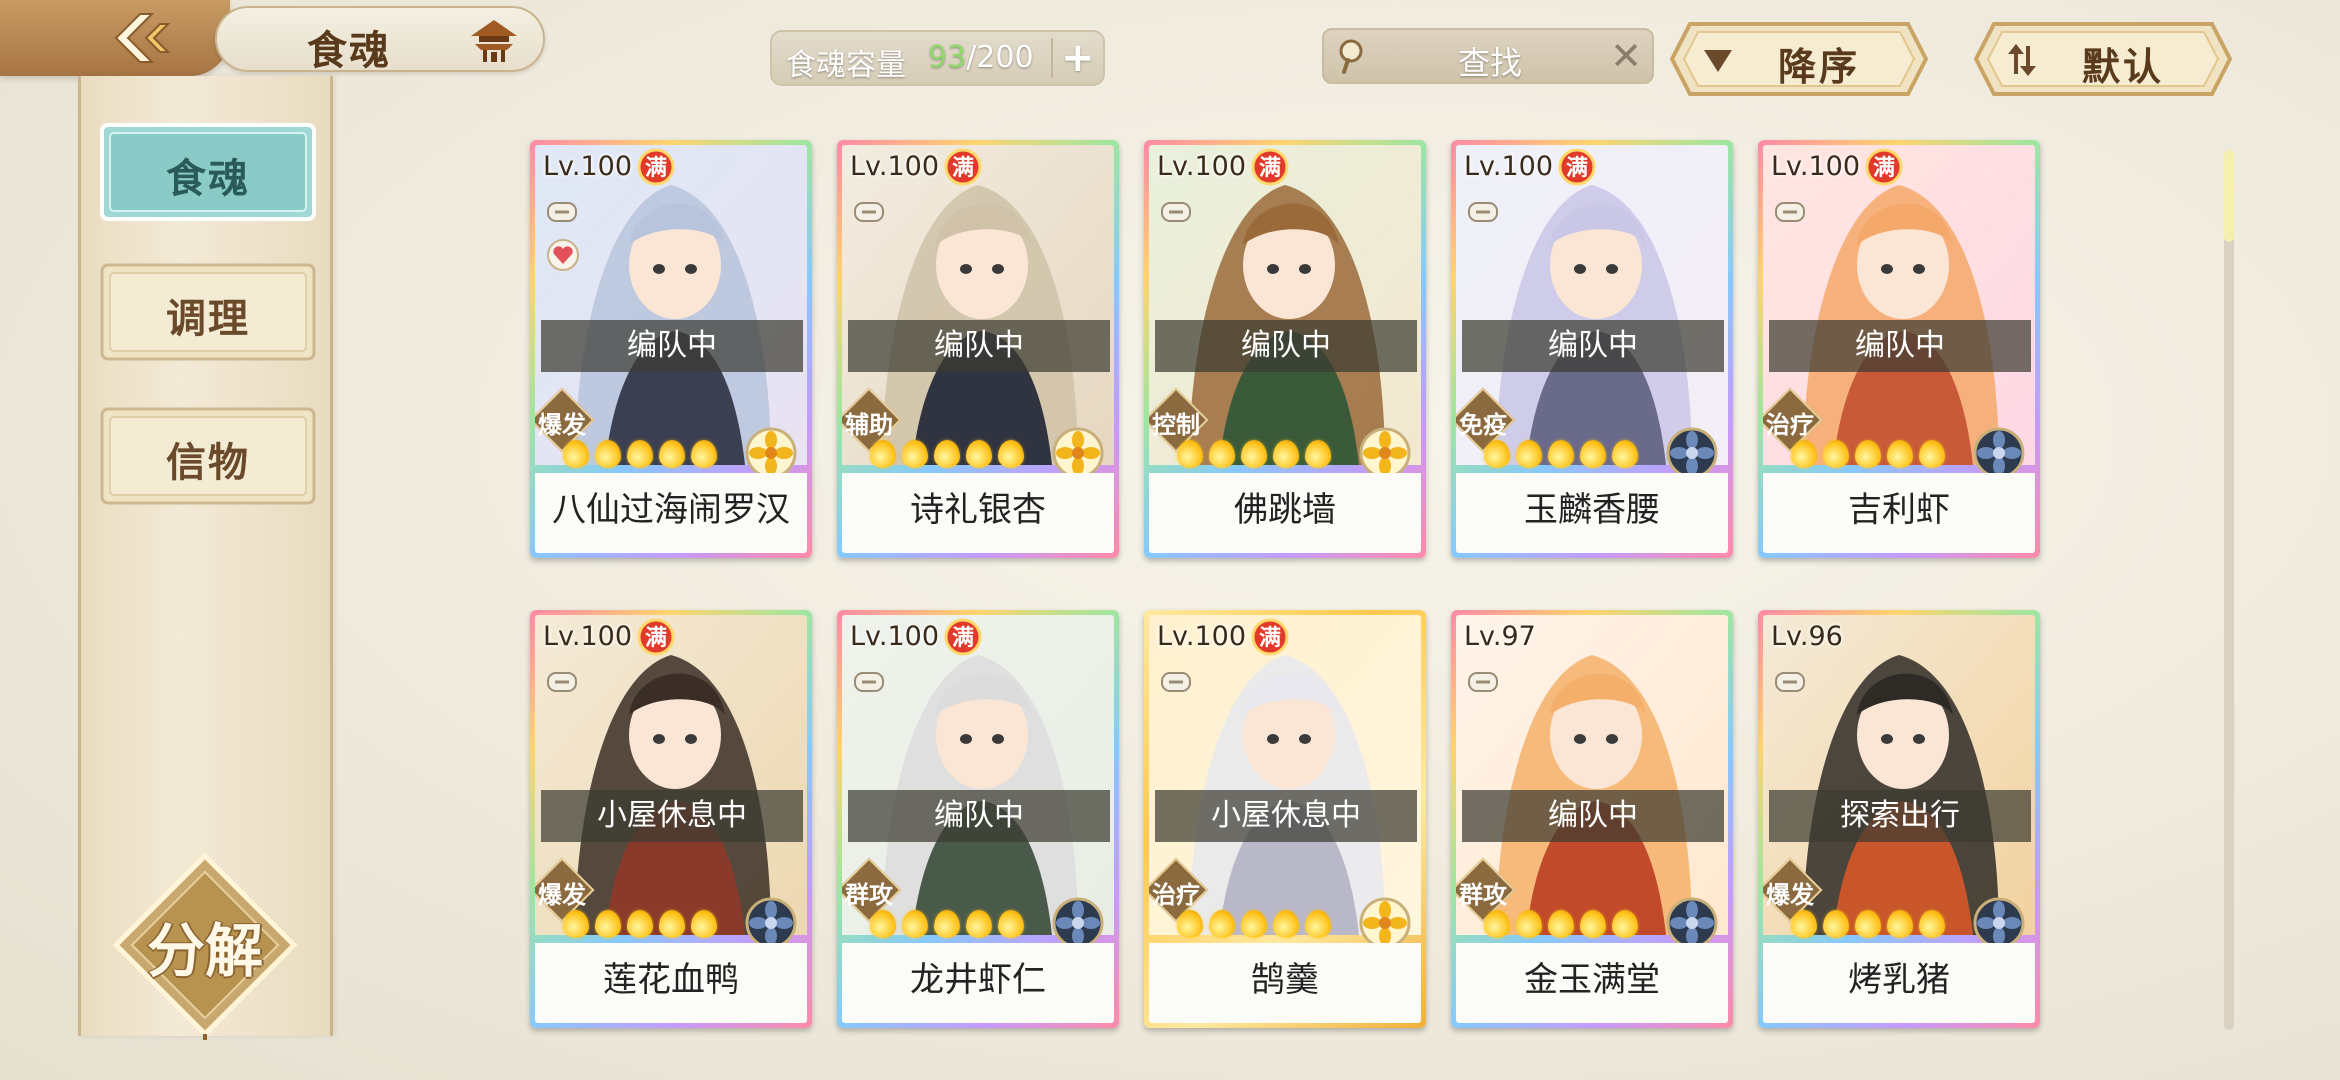  Describe the element at coordinates (1385, 923) in the screenshot. I see `gold-flower-emblem-icon` at that location.